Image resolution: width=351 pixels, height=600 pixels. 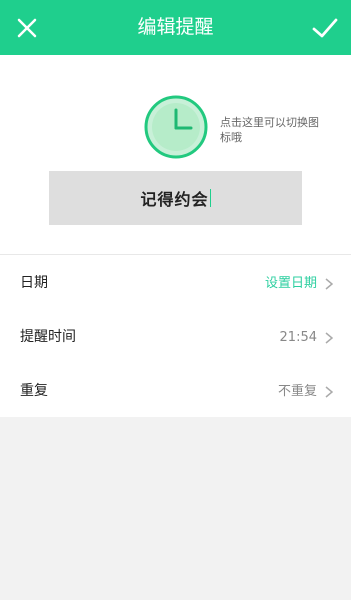 I want to click on check-icon, so click(x=325, y=28).